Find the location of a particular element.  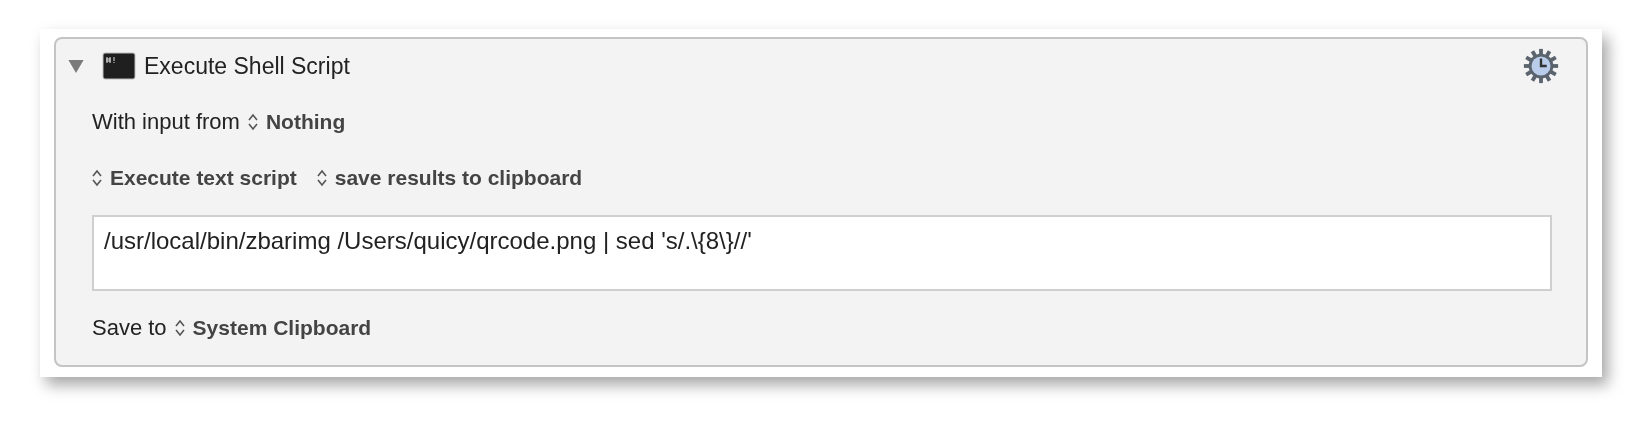

save-destination-popup: System Clipboard is located at coordinates (273, 328).